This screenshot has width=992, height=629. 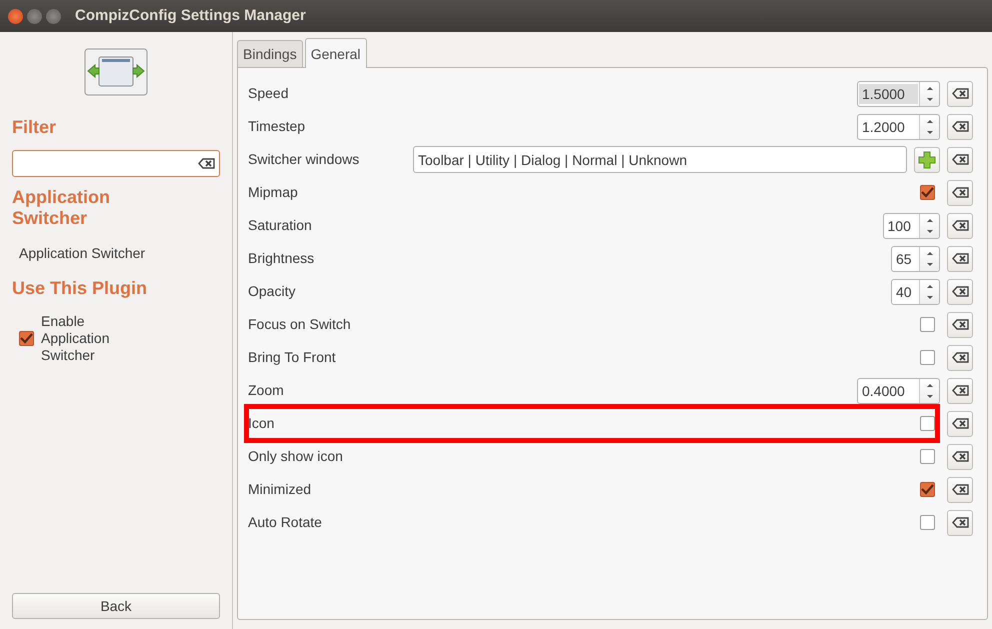 I want to click on plus-icon, so click(x=927, y=159).